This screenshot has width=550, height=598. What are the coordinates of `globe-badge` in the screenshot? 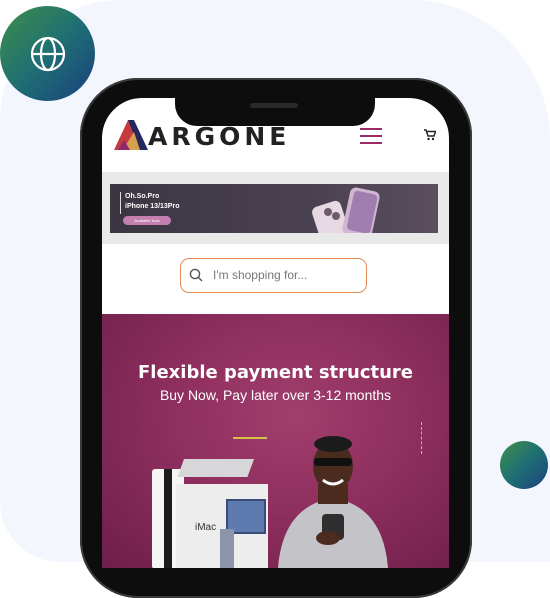 It's located at (47, 53).